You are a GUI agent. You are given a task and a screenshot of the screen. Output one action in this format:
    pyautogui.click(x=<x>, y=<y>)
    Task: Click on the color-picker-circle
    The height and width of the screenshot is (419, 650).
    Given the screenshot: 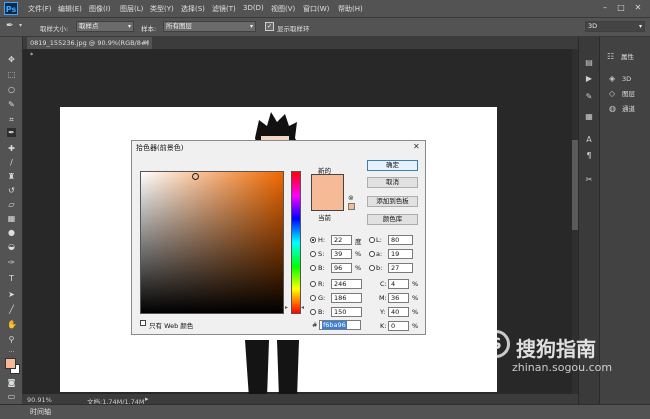 What is the action you would take?
    pyautogui.click(x=195, y=176)
    